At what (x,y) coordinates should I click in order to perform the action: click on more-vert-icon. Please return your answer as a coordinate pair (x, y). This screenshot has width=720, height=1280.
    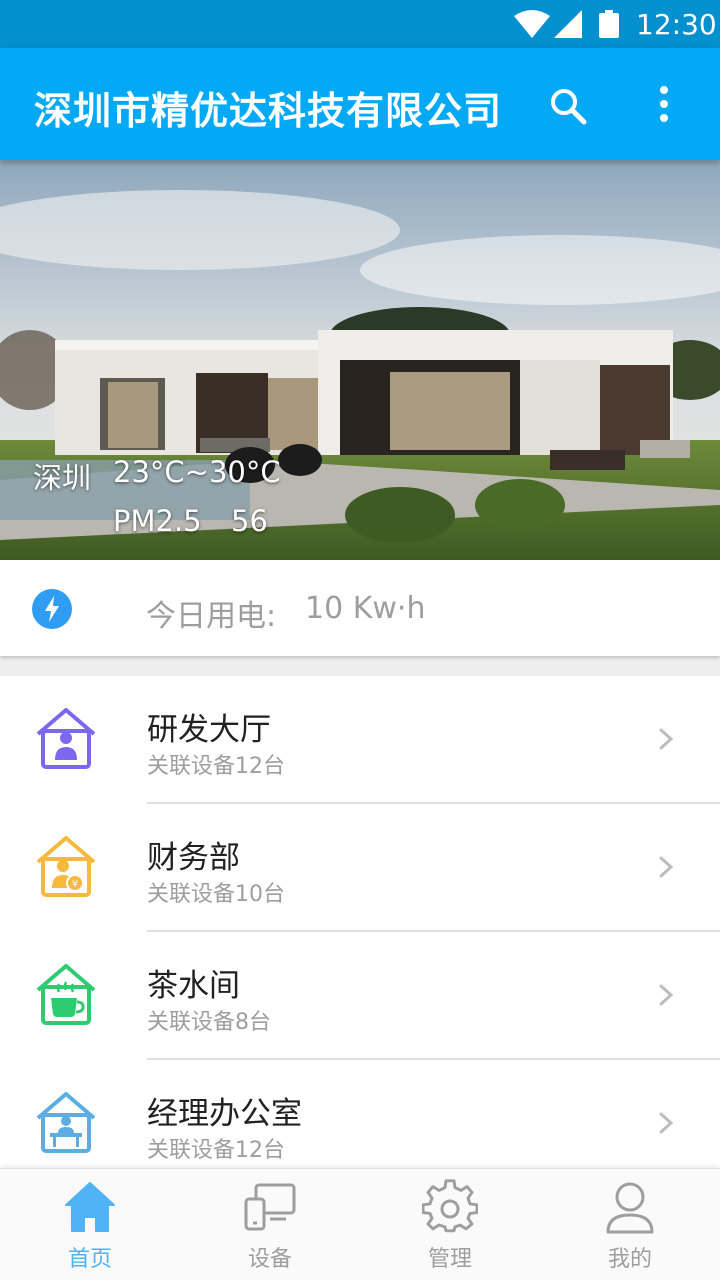
    Looking at the image, I should click on (664, 104).